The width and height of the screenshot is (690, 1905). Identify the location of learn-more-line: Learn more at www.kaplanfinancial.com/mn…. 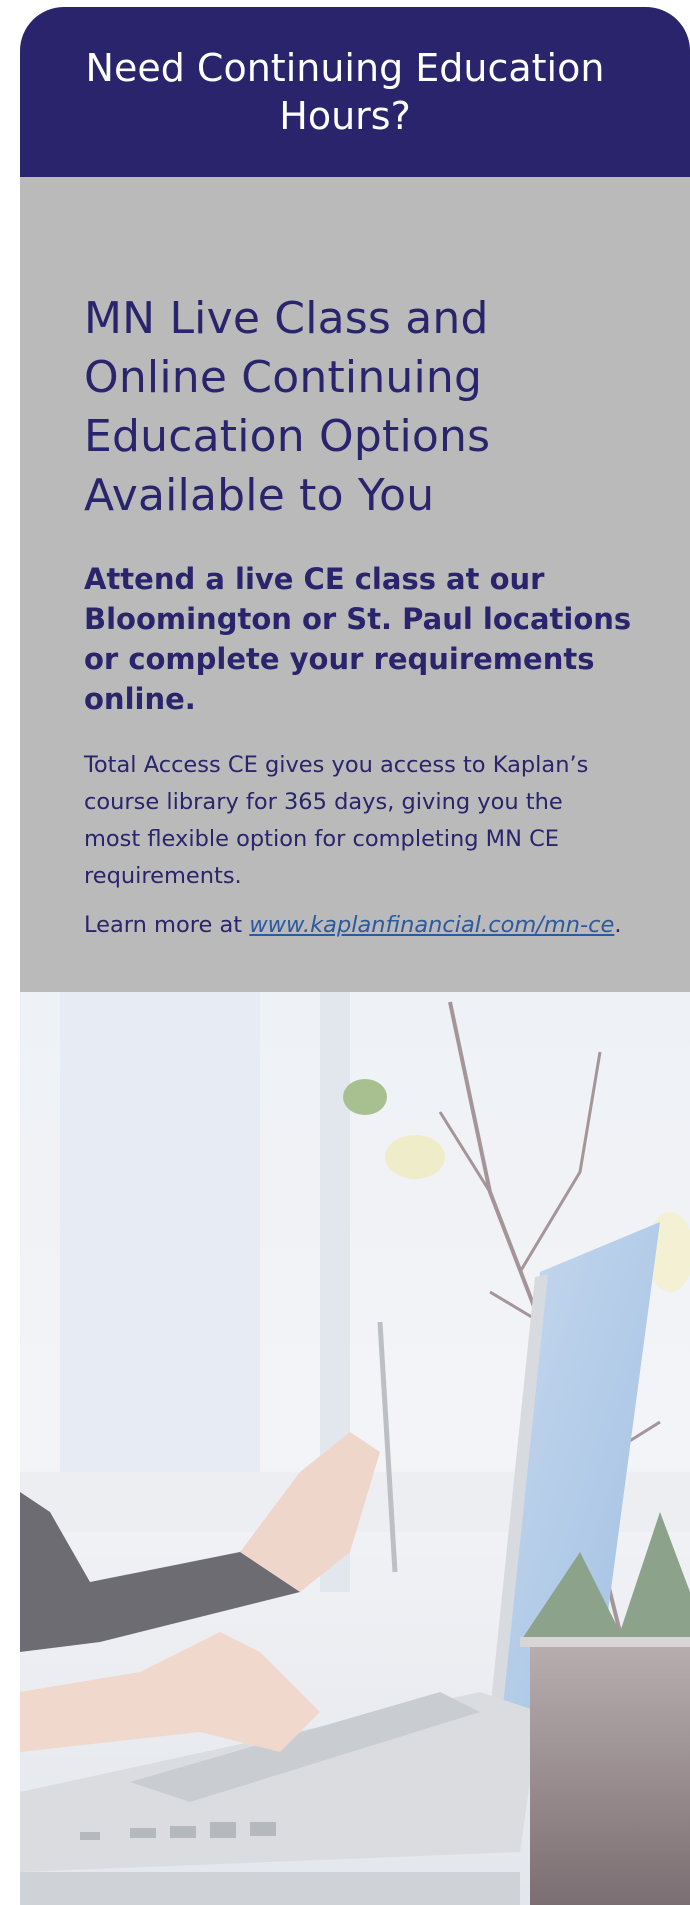
(364, 925).